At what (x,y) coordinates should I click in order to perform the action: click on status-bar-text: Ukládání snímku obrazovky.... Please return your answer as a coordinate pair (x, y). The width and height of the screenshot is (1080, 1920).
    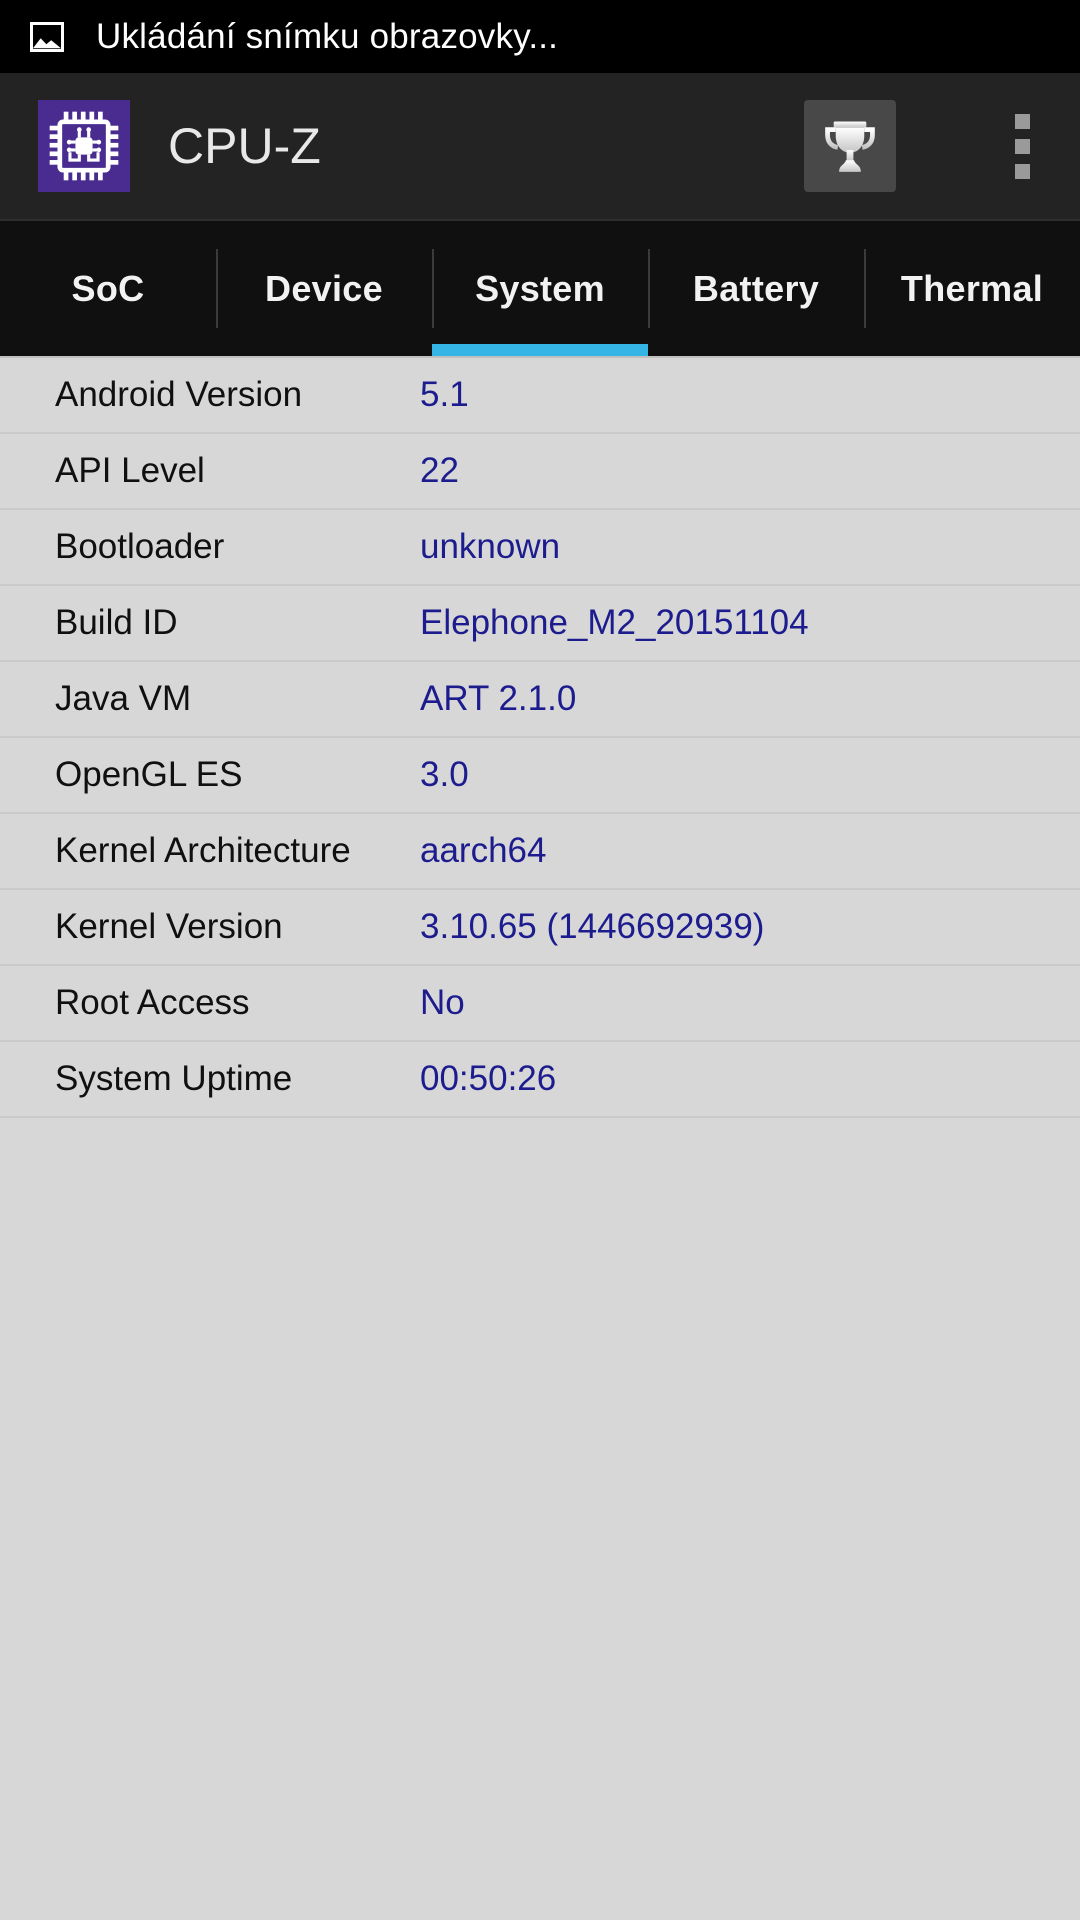
    Looking at the image, I should click on (327, 36).